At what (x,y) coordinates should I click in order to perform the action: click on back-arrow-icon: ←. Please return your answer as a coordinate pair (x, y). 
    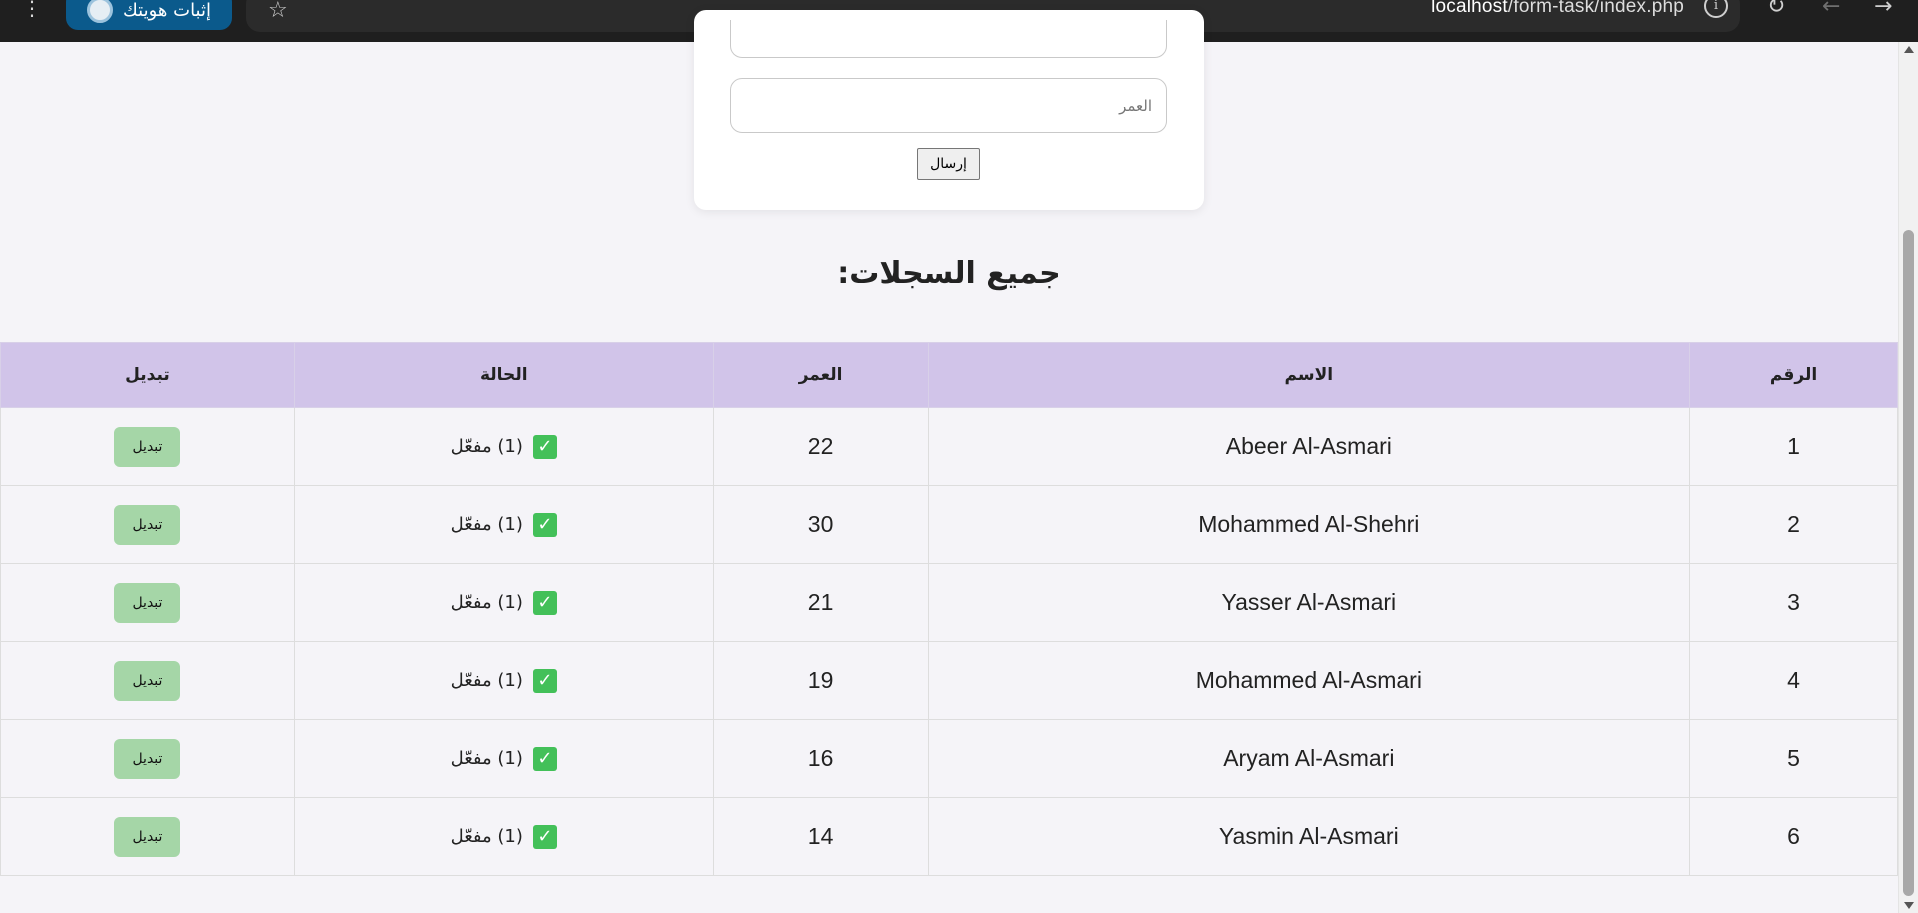
    Looking at the image, I should click on (1831, 9).